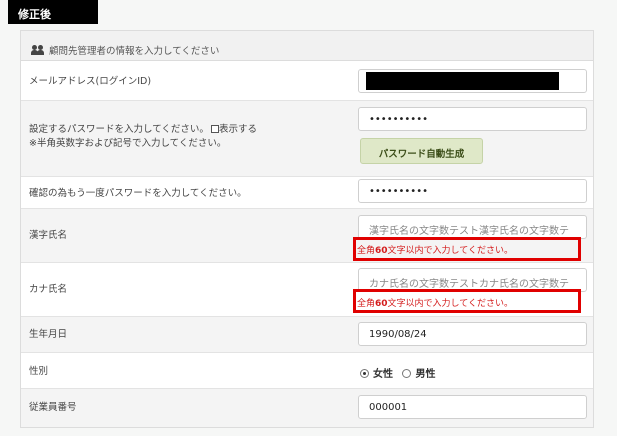  Describe the element at coordinates (307, 371) in the screenshot. I see `gender-row: 性別 女性 男性` at that location.